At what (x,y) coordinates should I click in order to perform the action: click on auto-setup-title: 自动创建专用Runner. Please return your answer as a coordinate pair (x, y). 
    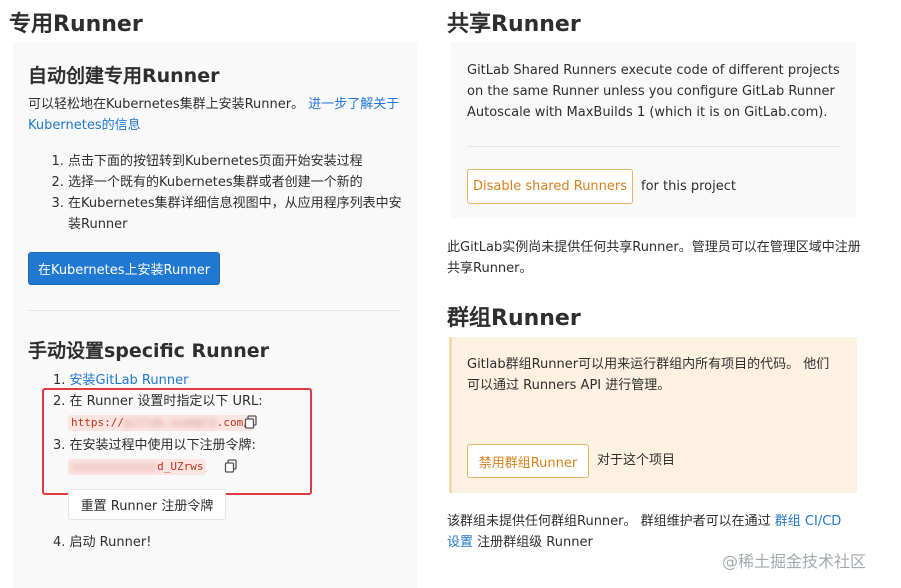
    Looking at the image, I should click on (124, 76).